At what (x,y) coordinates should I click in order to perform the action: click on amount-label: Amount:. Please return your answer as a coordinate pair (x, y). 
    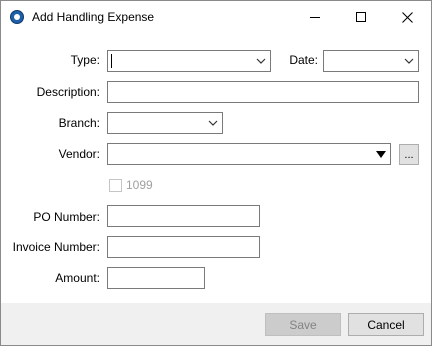
    Looking at the image, I should click on (77, 278).